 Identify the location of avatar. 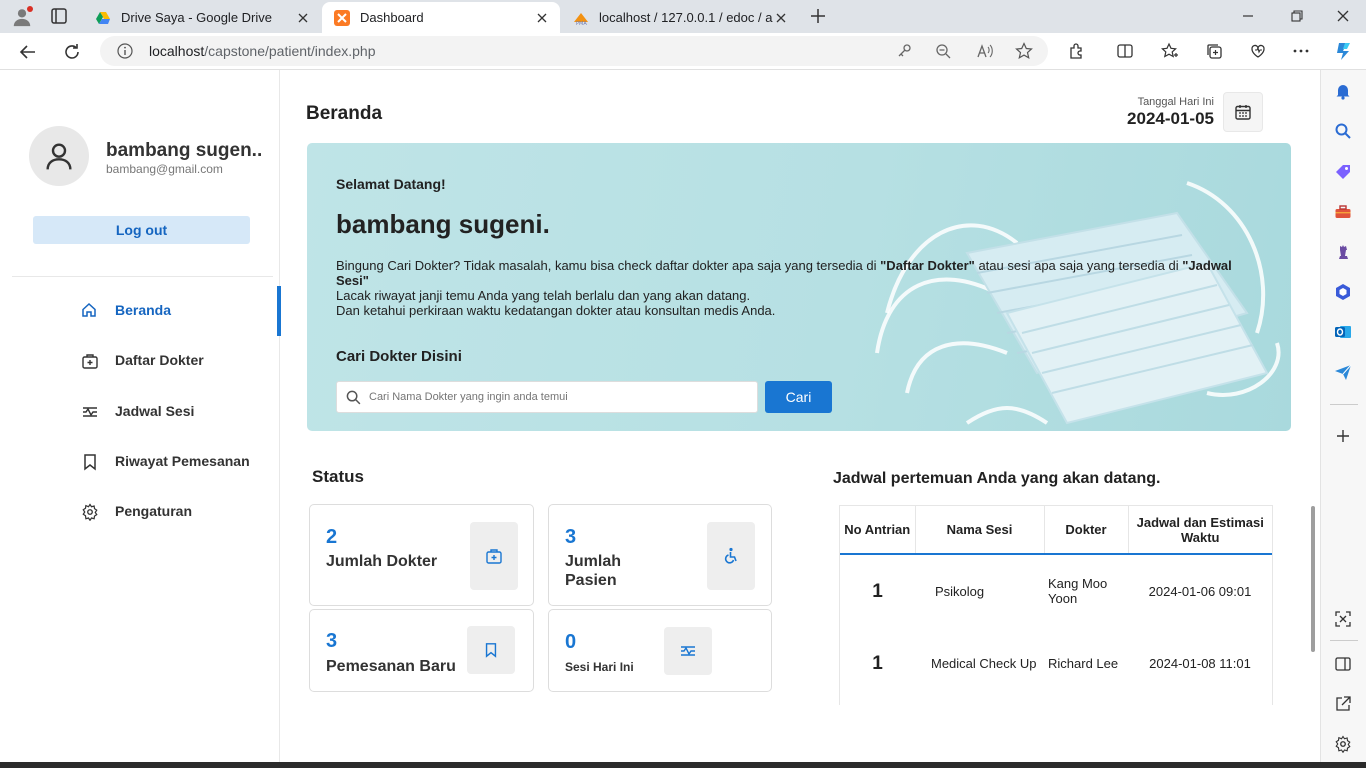
(59, 156).